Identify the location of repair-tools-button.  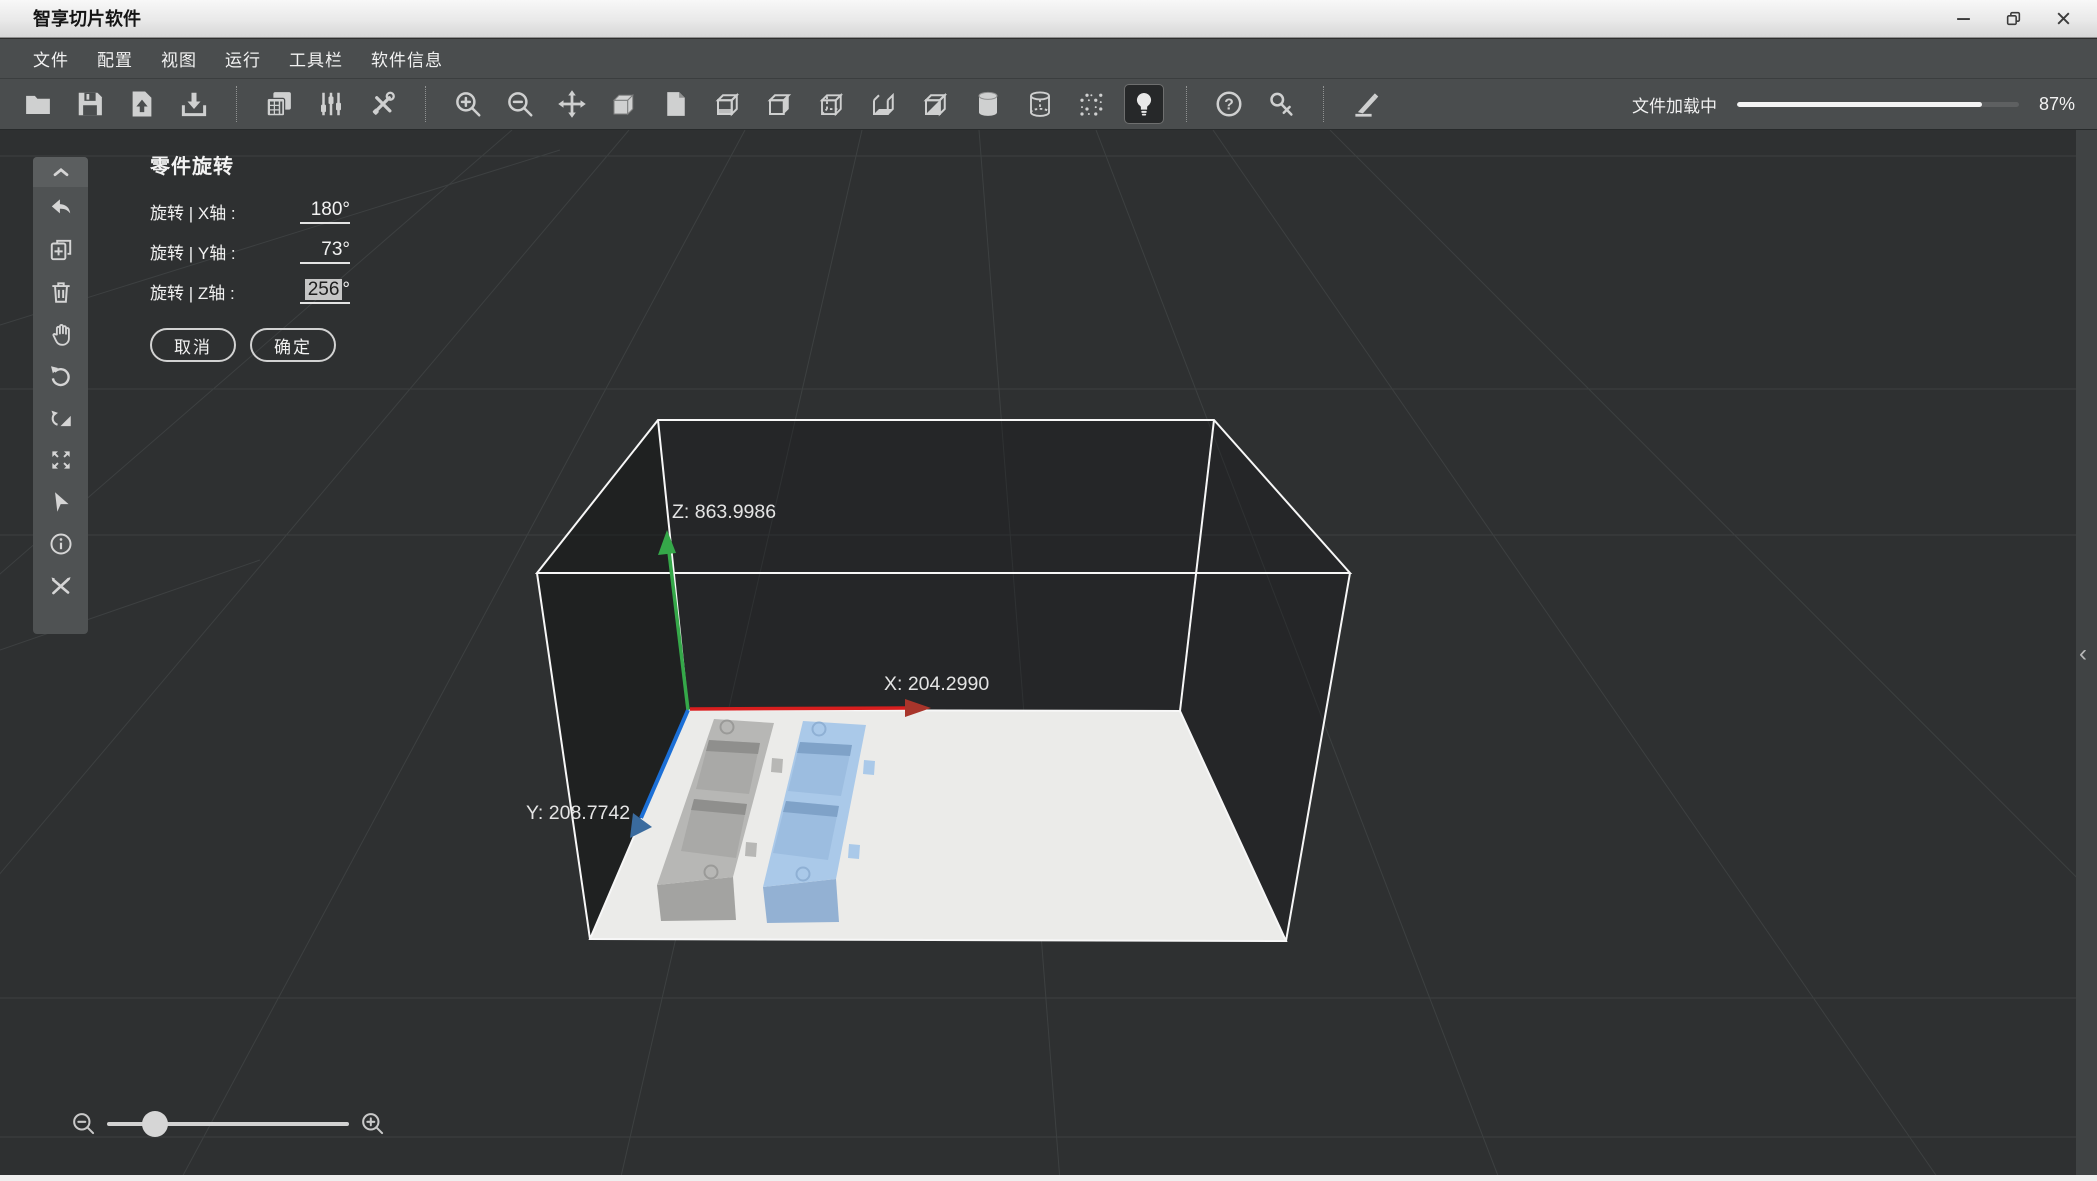
(60, 586).